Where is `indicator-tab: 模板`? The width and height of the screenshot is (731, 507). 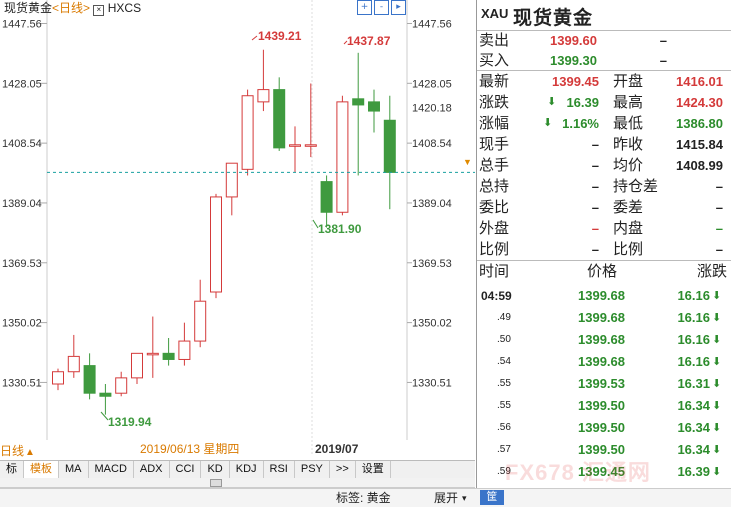
indicator-tab: 模板 is located at coordinates (41, 469).